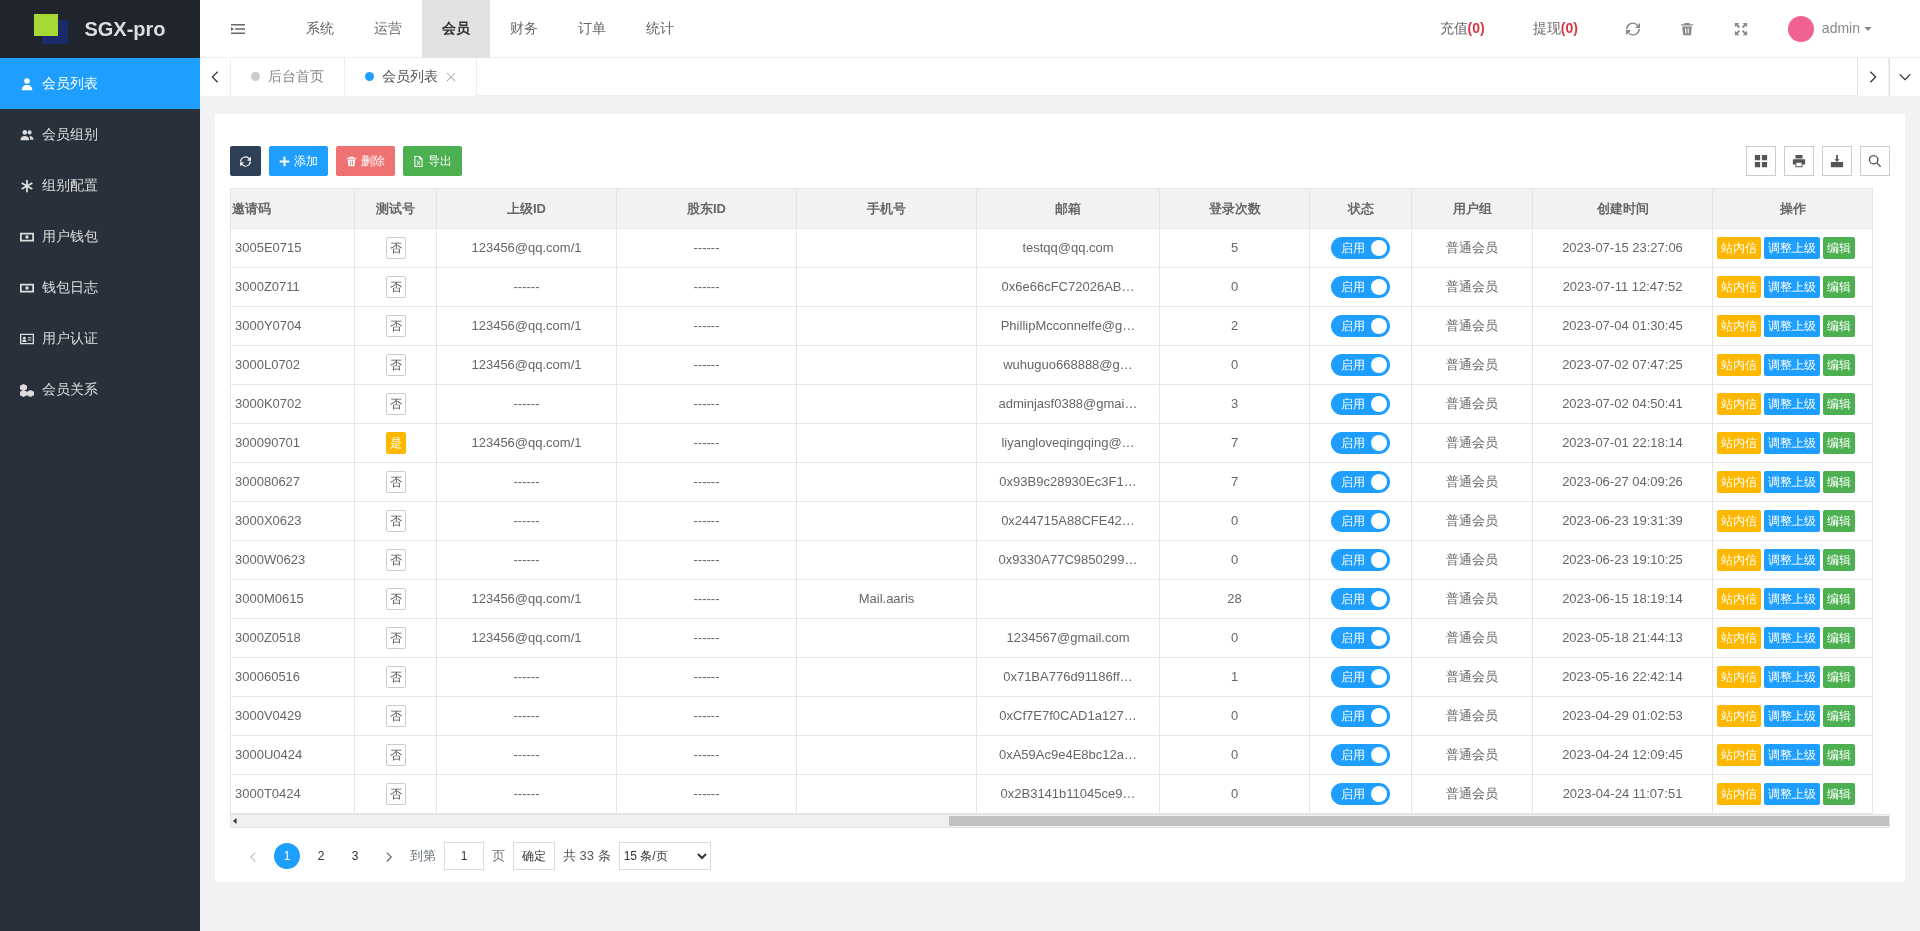 Image resolution: width=1920 pixels, height=931 pixels. What do you see at coordinates (287, 856) in the screenshot?
I see `page-button: 1` at bounding box center [287, 856].